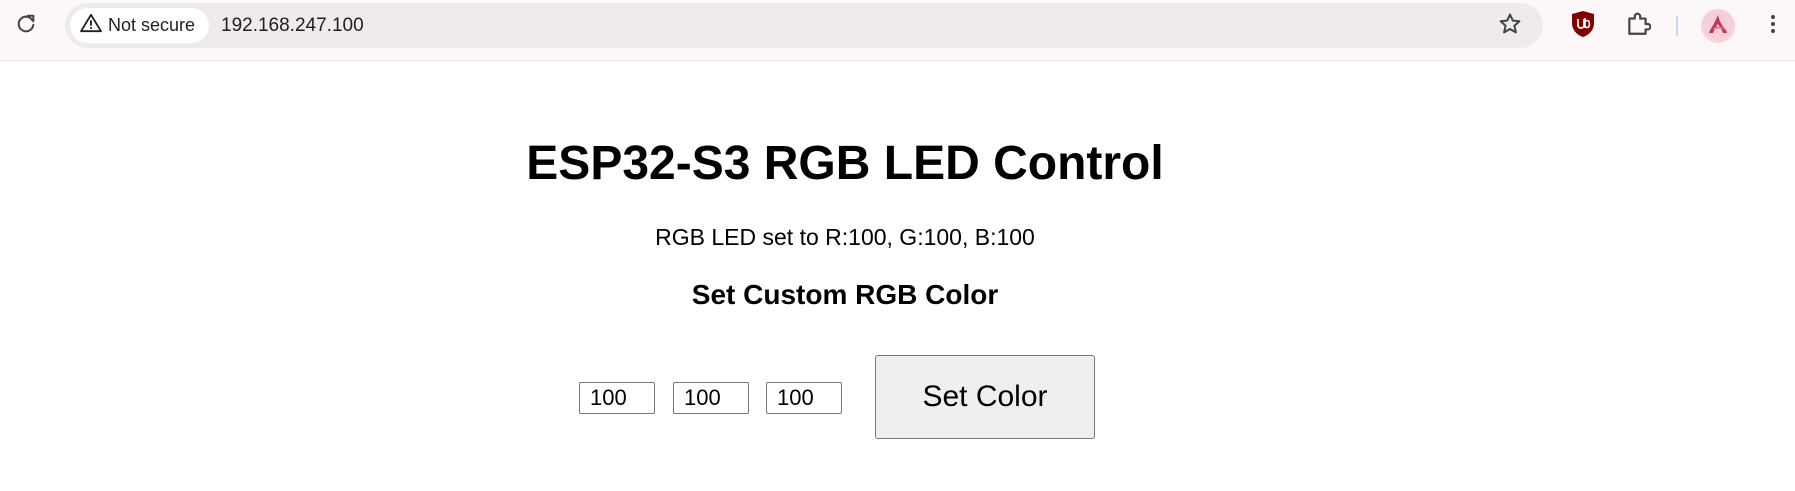 This screenshot has height=491, width=1795. I want to click on bookmark-star-icon, so click(1510, 26).